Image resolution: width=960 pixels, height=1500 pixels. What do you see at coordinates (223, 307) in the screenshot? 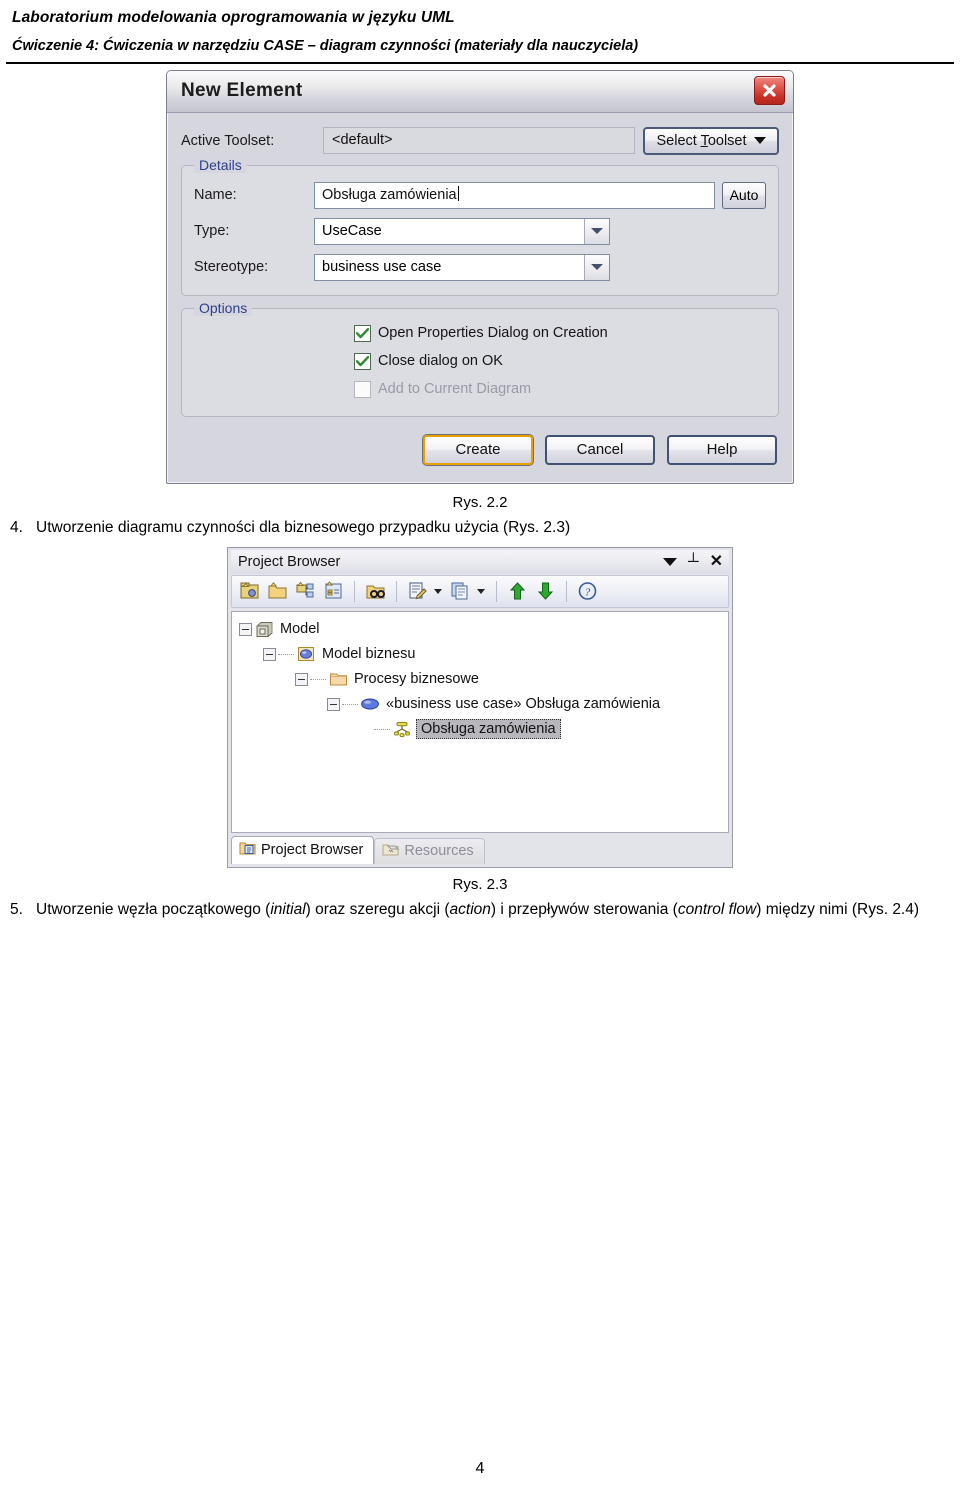
I see `options-group-title: Options` at bounding box center [223, 307].